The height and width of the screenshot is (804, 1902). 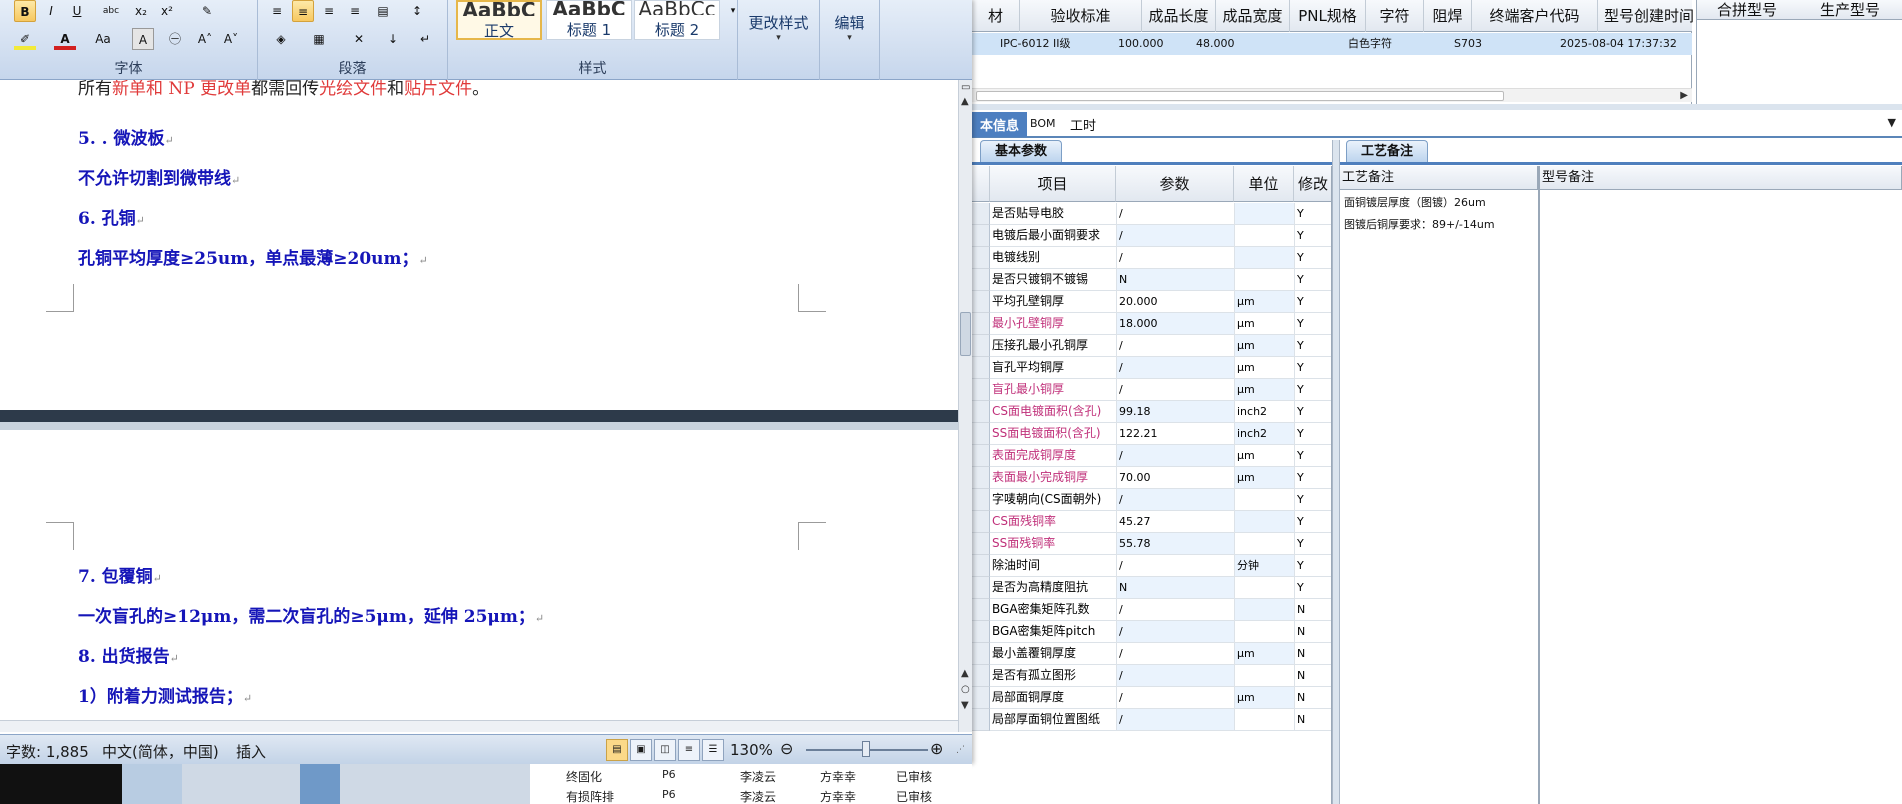 What do you see at coordinates (499, 20) in the screenshot?
I see `style-normal: AaBbC 正文` at bounding box center [499, 20].